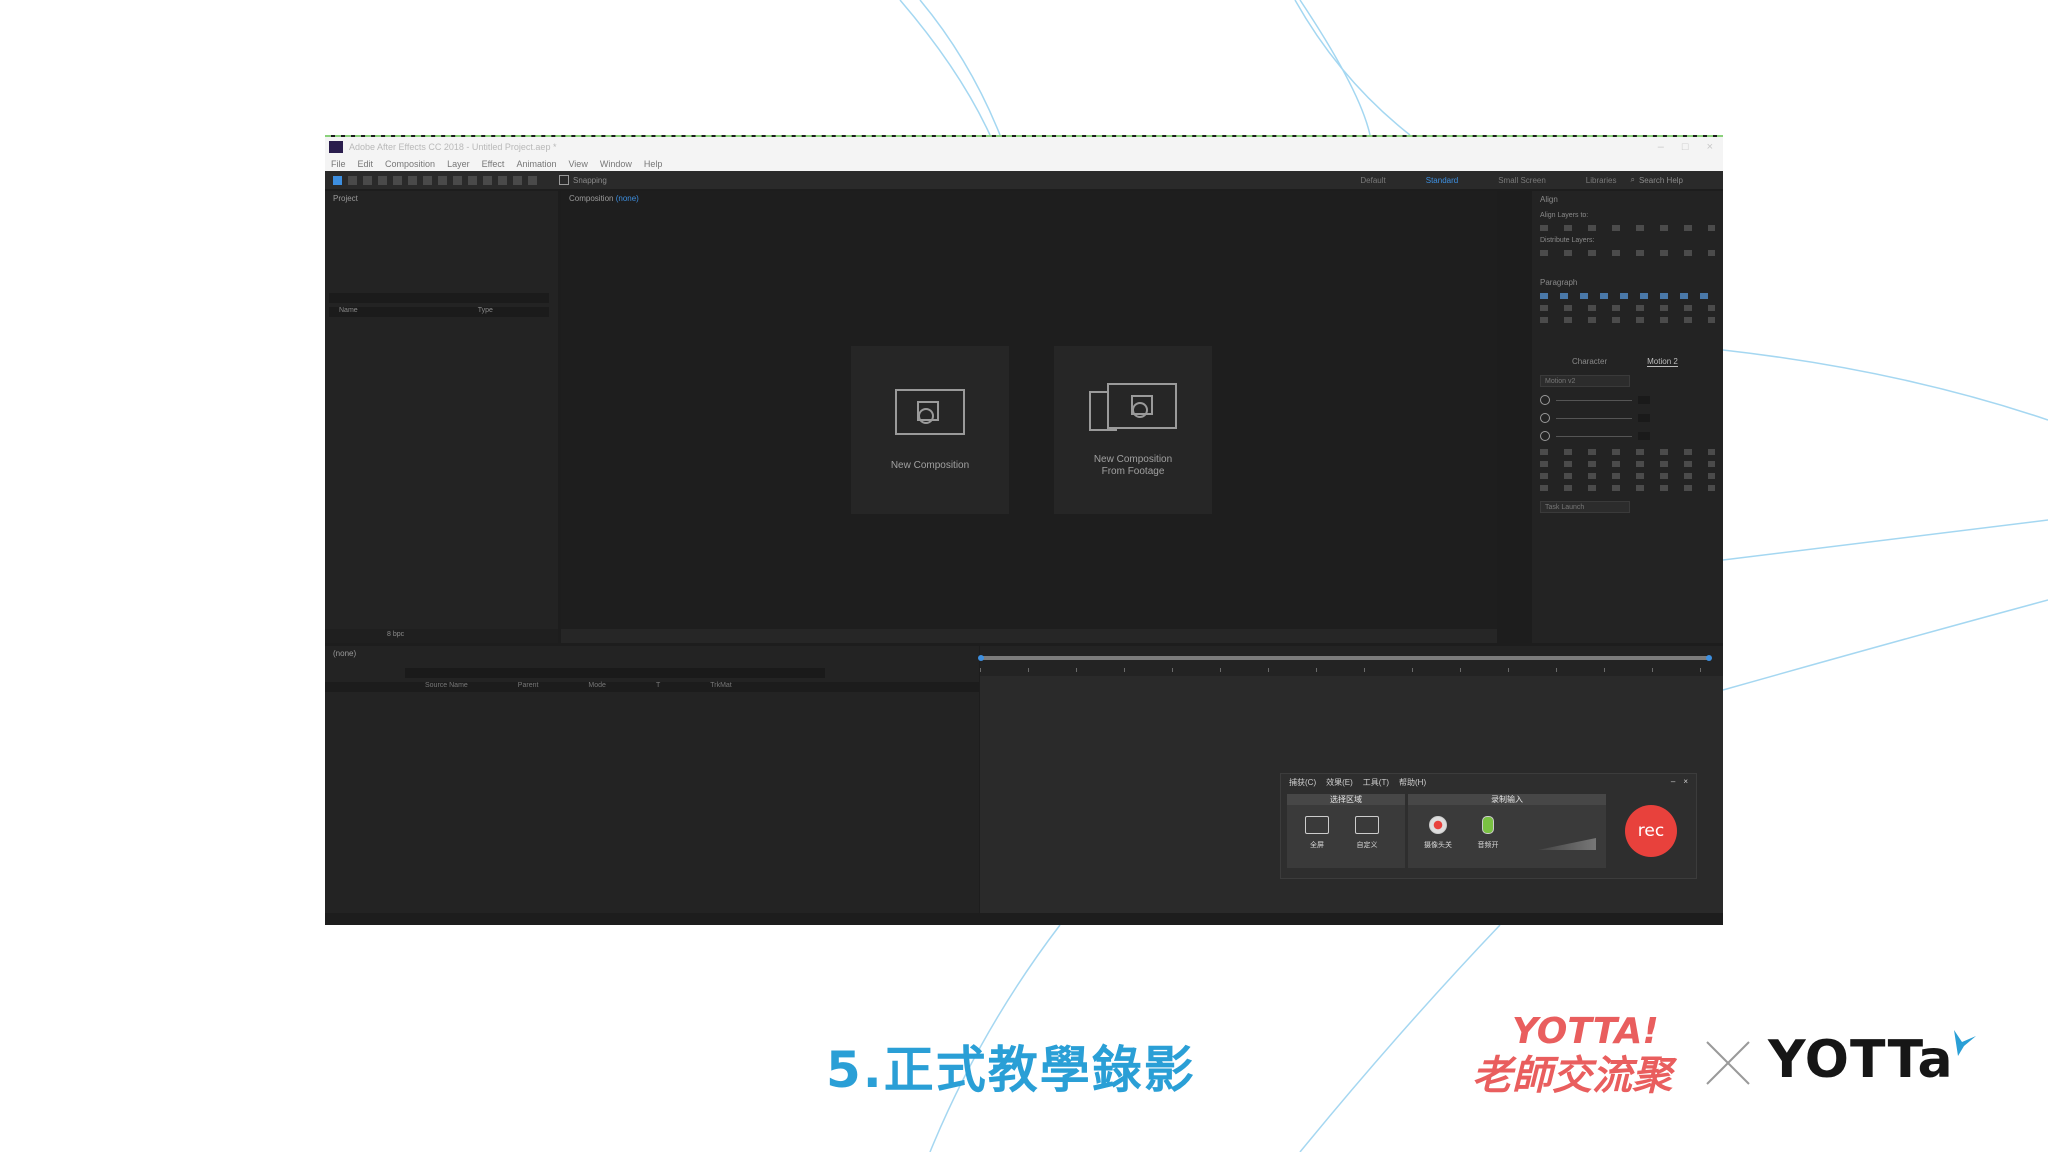 The height and width of the screenshot is (1152, 2048). I want to click on menu-animation: Animation, so click(536, 164).